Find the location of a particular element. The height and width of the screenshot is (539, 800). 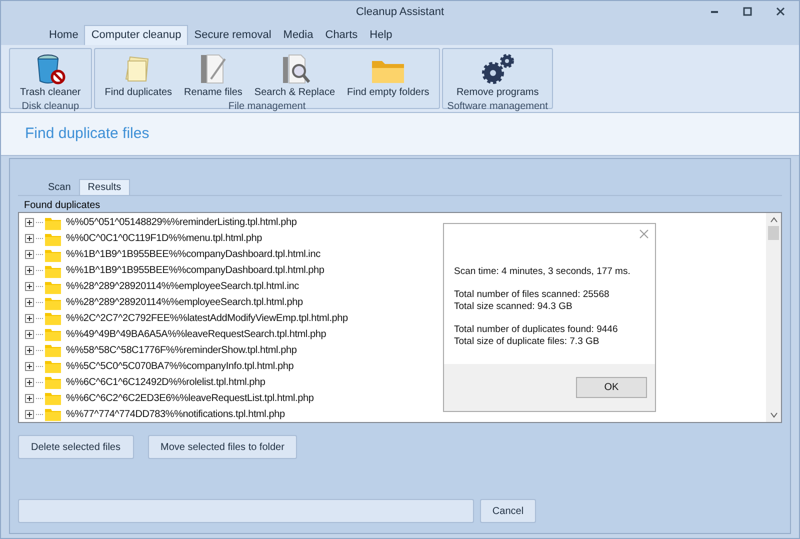

tree-item: %%2C^2C7^2C792FEE%%latestAddModifyViewEmp.tpl.html.php is located at coordinates (207, 318).